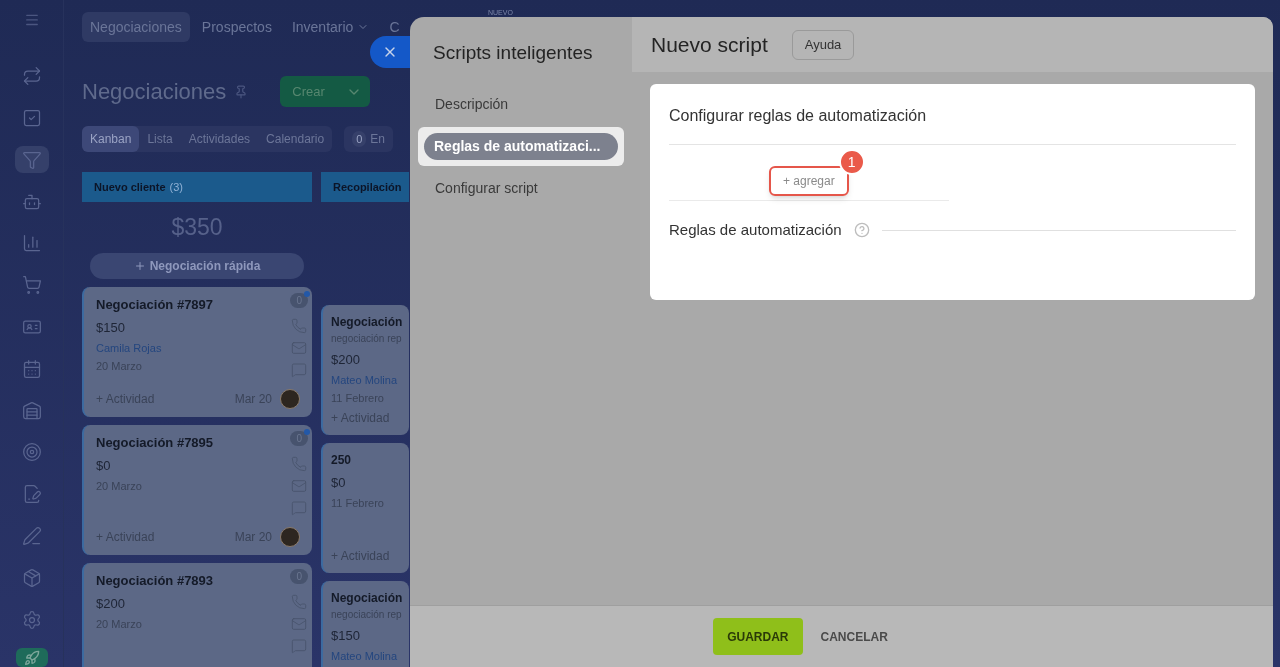 The height and width of the screenshot is (667, 1280). Describe the element at coordinates (241, 91) in the screenshot. I see `pin-icon` at that location.